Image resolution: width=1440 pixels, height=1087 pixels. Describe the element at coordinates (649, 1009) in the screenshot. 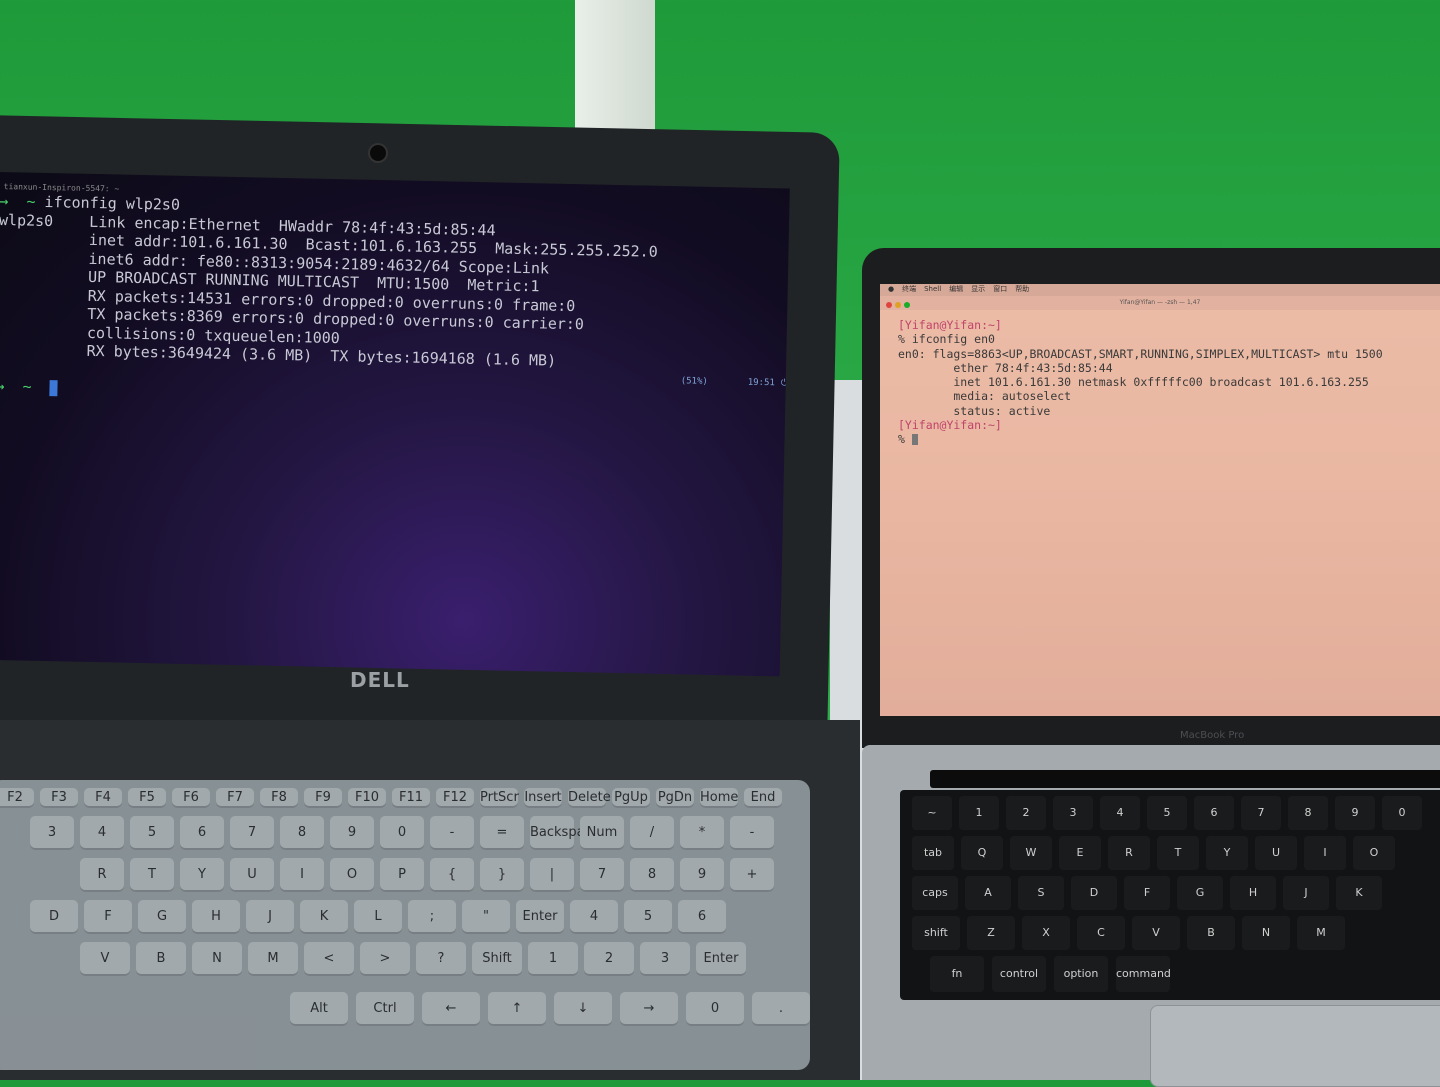

I see `key--: →` at that location.